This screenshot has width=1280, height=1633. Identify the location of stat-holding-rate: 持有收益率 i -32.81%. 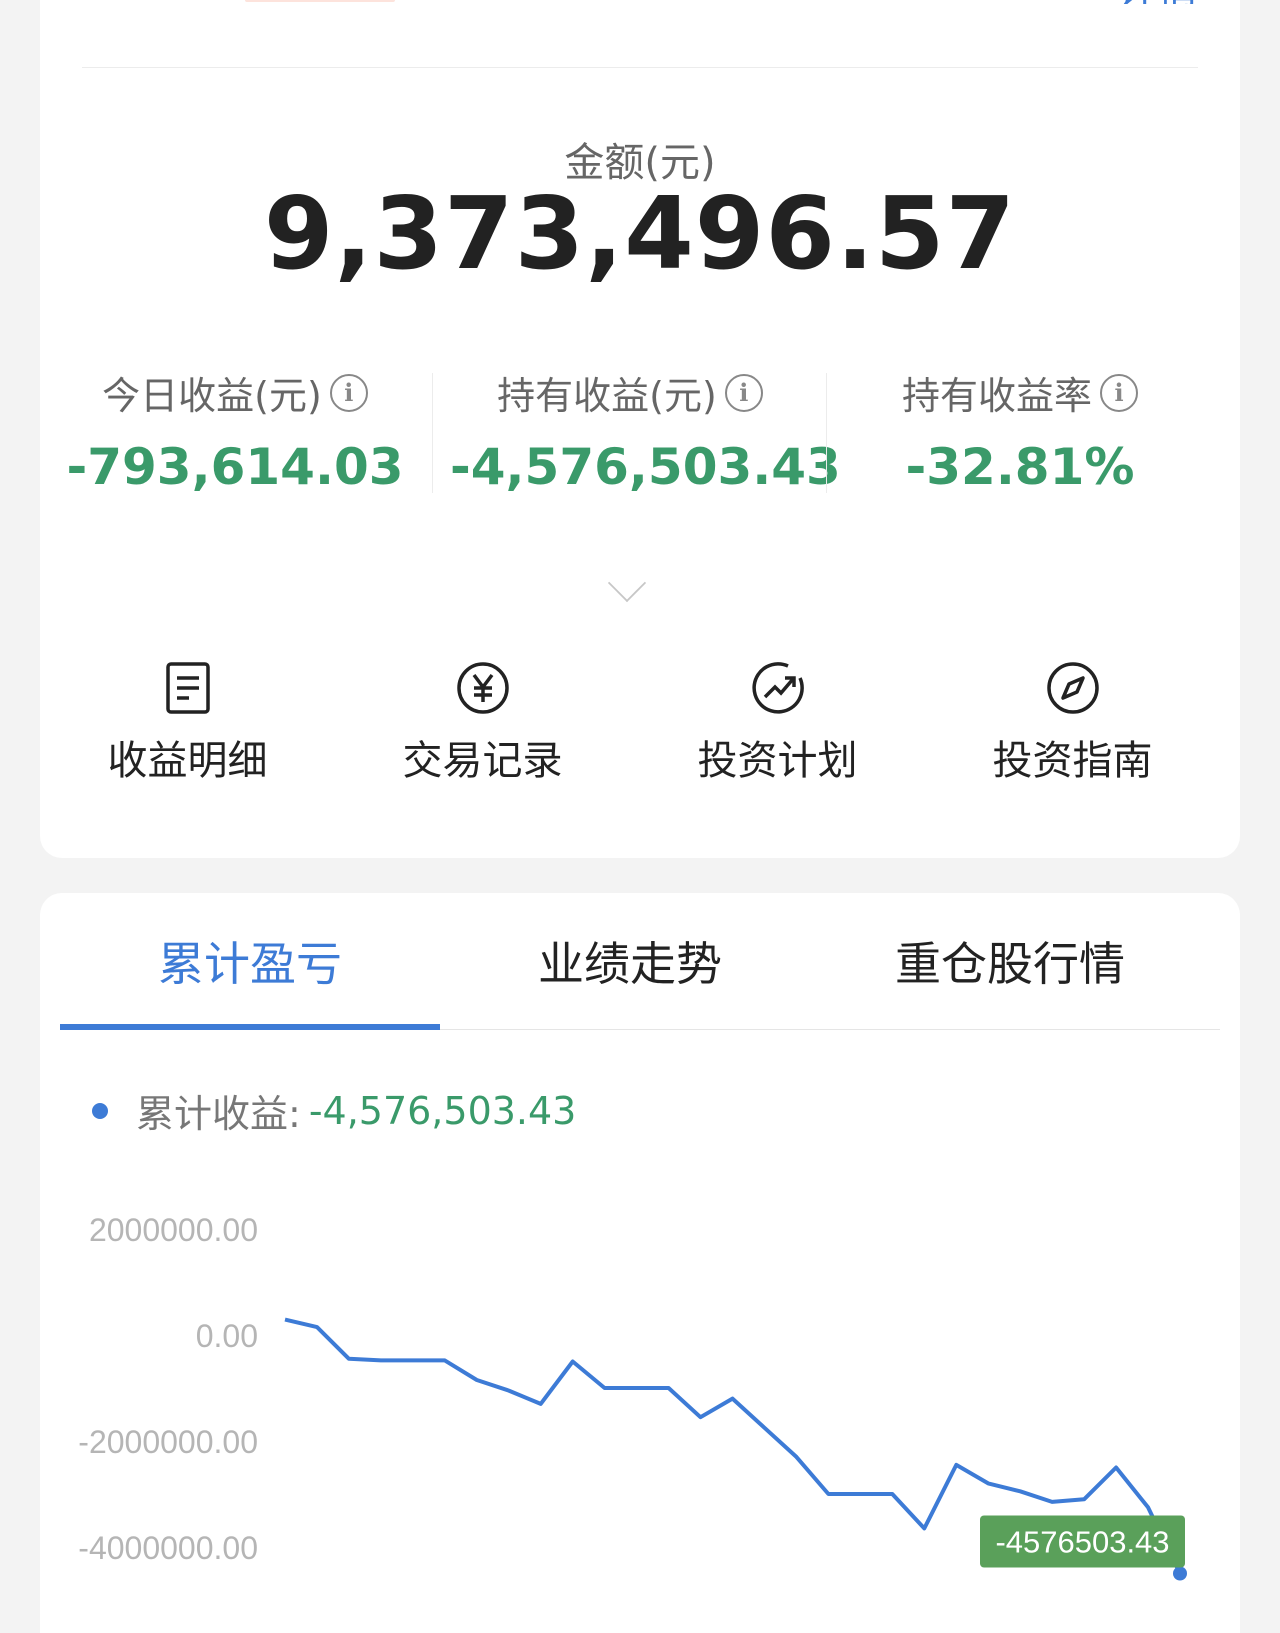
(1020, 430).